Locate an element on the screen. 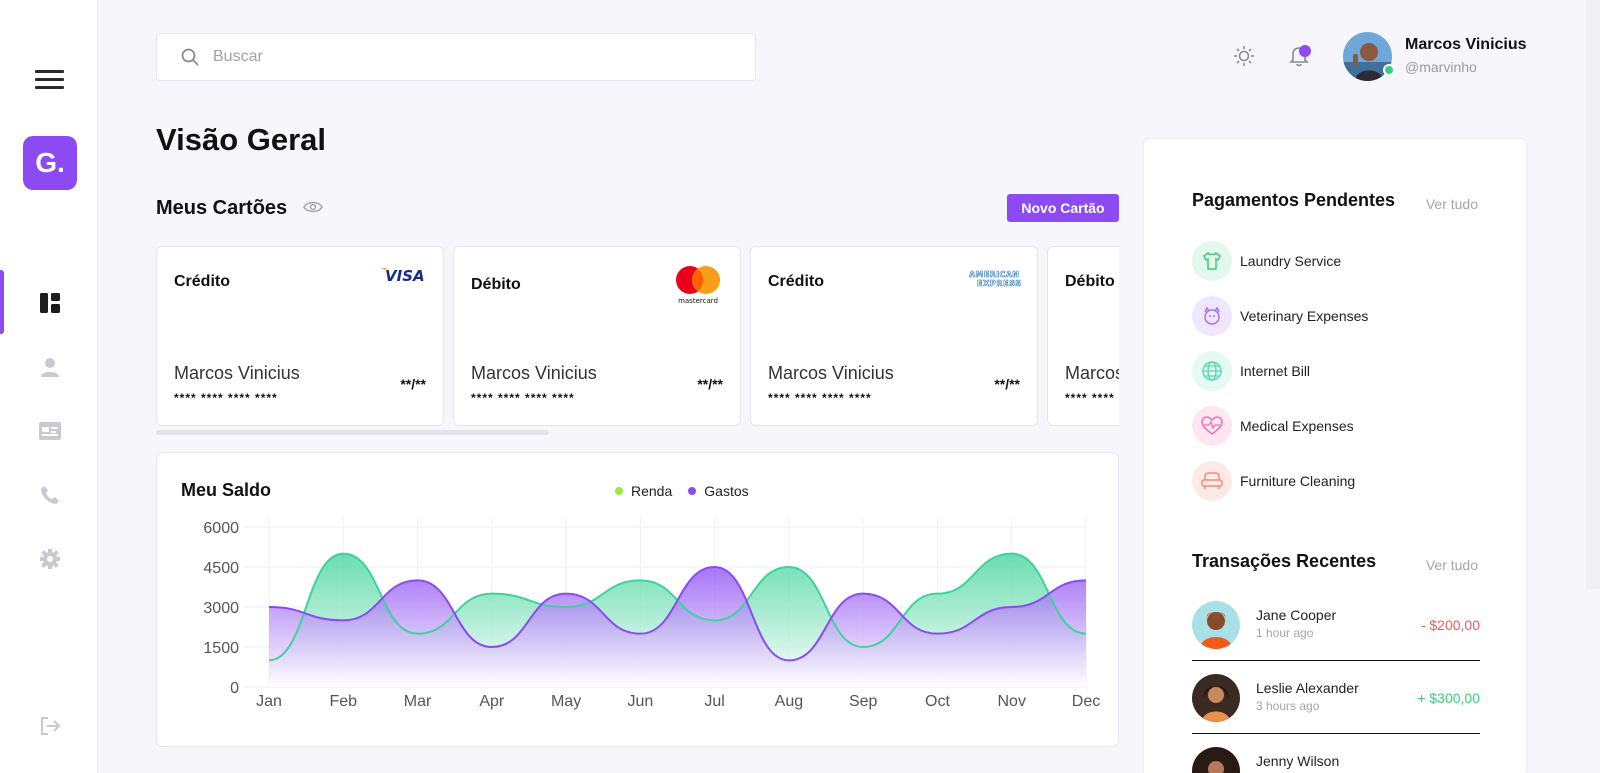 Image resolution: width=1600 pixels, height=773 pixels. x-tick-label: Oct is located at coordinates (937, 701).